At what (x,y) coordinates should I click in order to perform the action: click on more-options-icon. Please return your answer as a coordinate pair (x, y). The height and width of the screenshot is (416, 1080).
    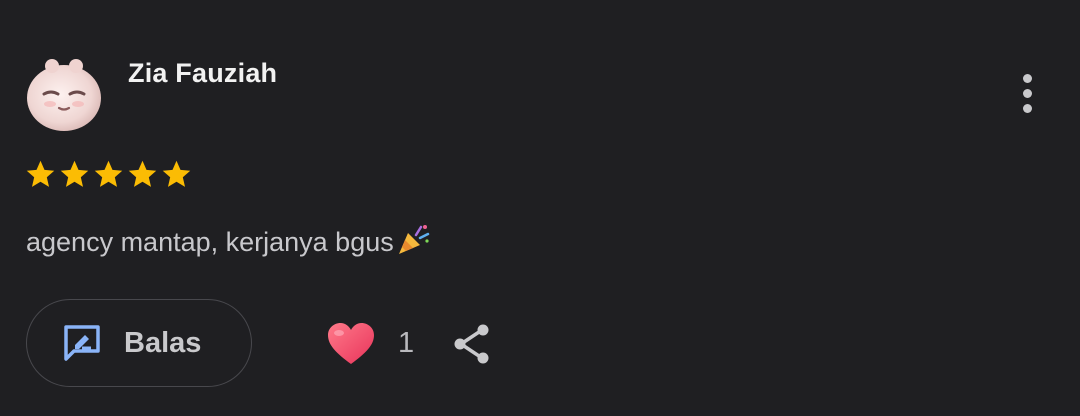
    Looking at the image, I should click on (1028, 94).